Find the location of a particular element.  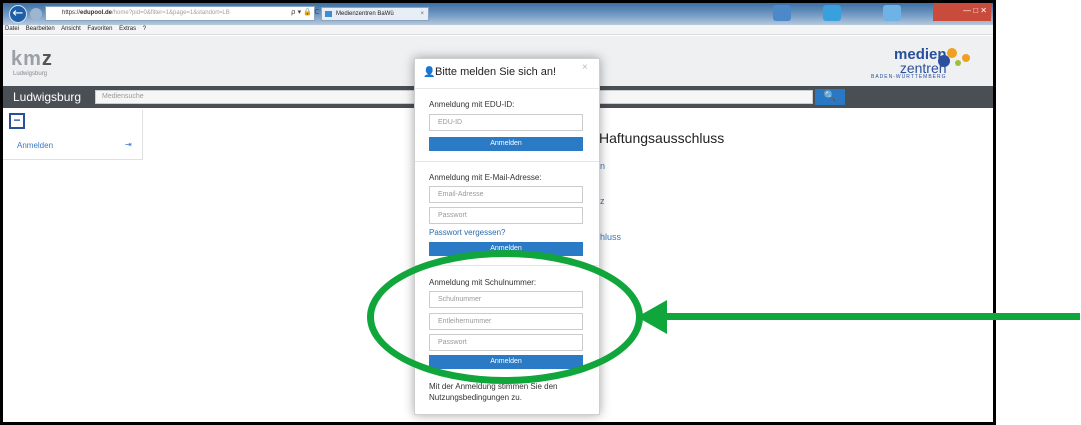

kmz-logo: kmz is located at coordinates (32, 59).